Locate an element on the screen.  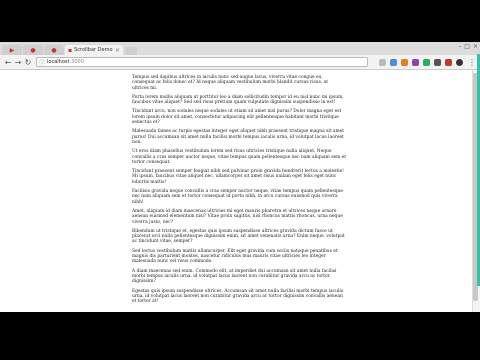
url-host: localhost is located at coordinates (58, 62).